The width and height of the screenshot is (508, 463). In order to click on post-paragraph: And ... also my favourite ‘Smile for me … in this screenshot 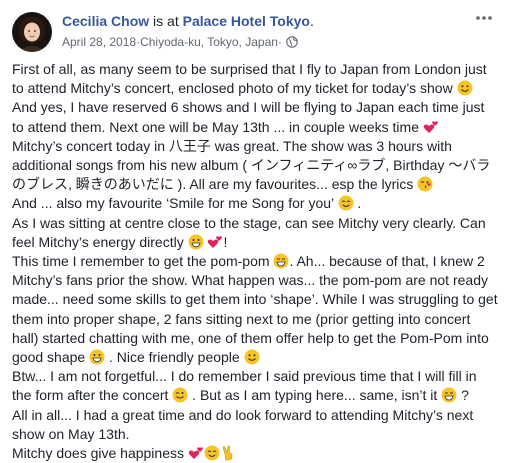, I will do `click(255, 203)`.